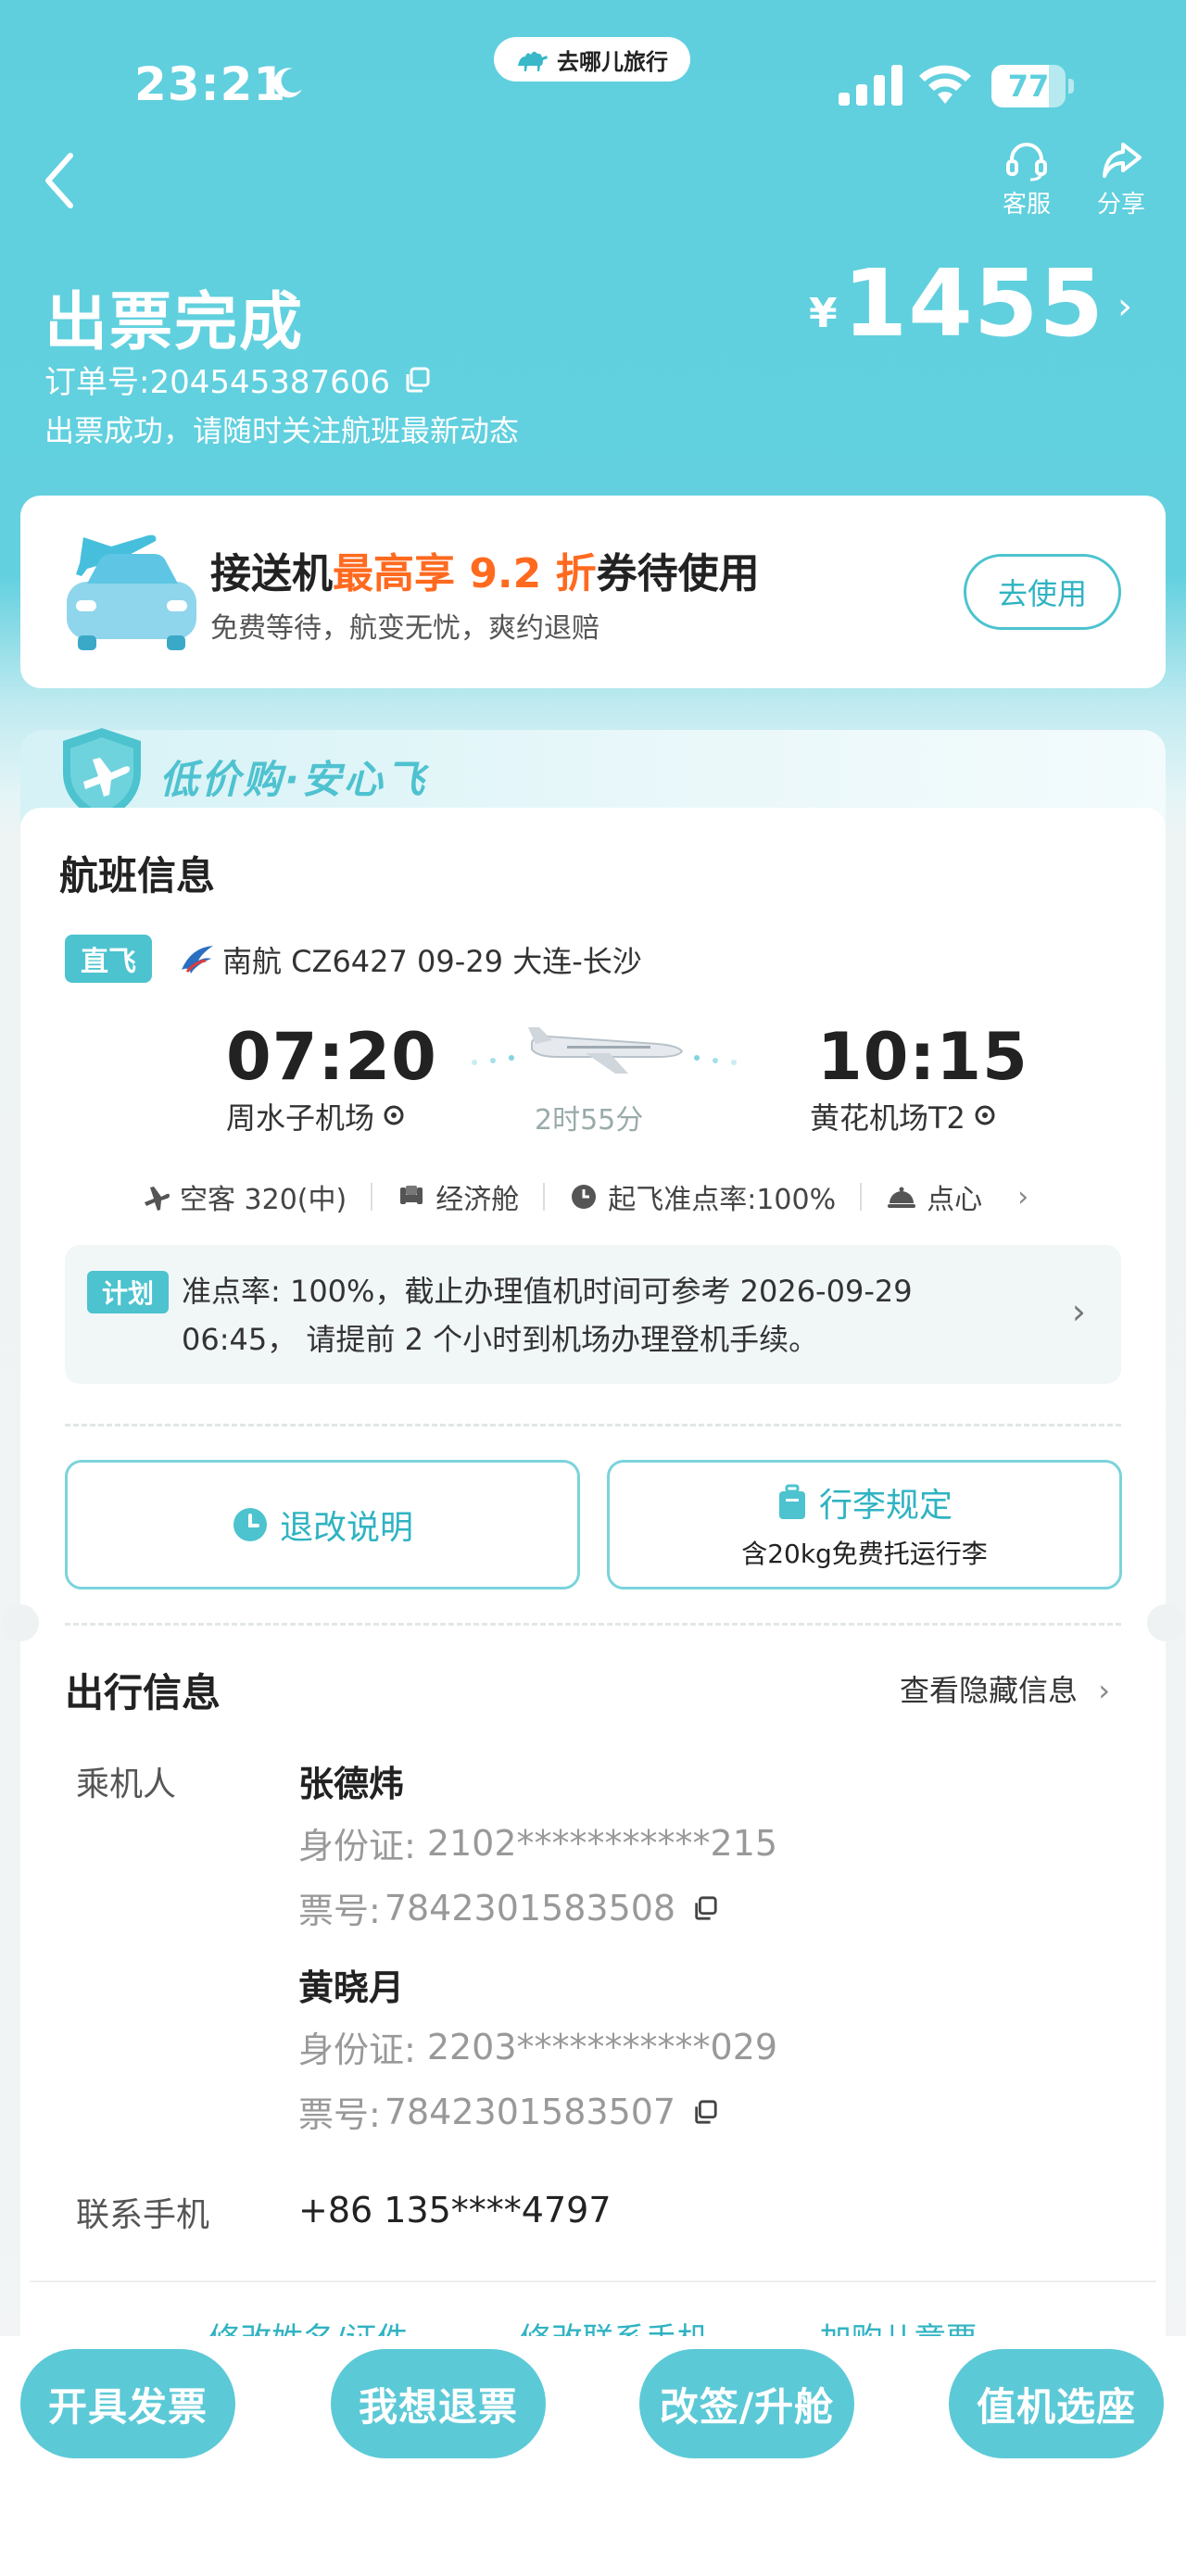 Image resolution: width=1186 pixels, height=2576 pixels. What do you see at coordinates (143, 1692) in the screenshot?
I see `travel-section-title: 出行信息` at bounding box center [143, 1692].